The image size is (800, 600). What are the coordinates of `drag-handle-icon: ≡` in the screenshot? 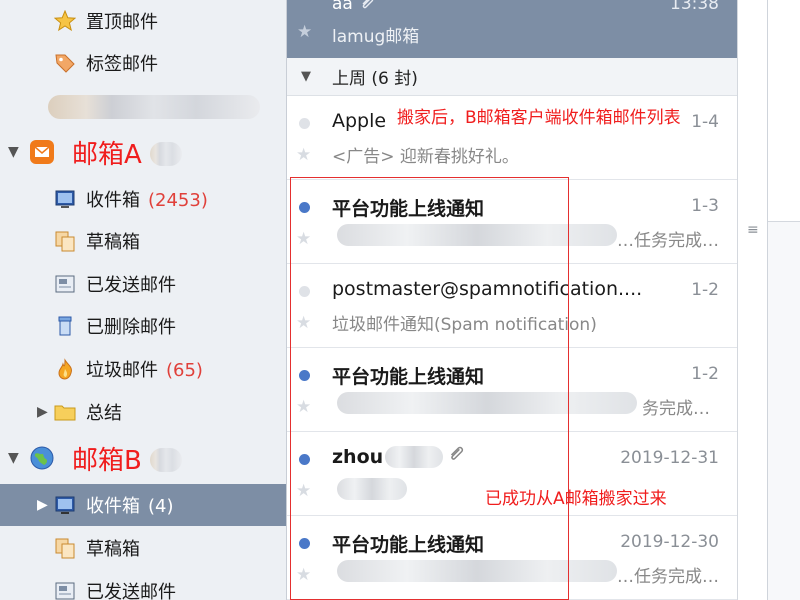 It's located at (753, 230).